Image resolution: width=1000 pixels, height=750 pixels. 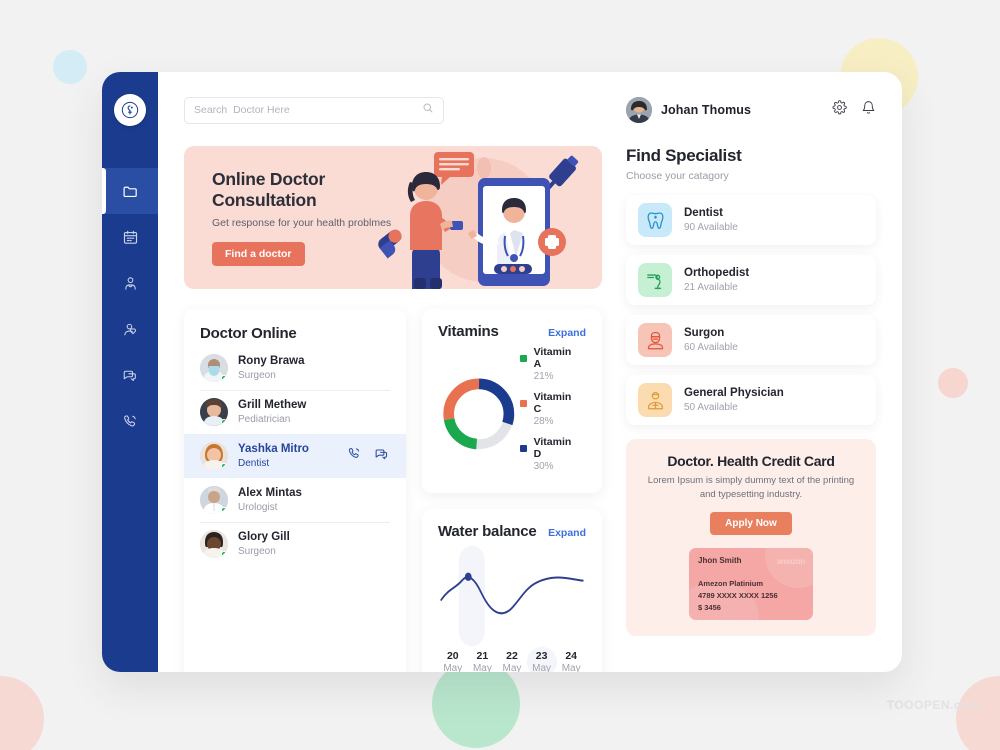 I want to click on data-point-21-may, so click(x=468, y=576).